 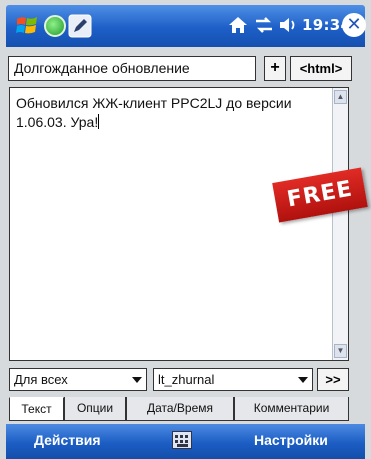 What do you see at coordinates (340, 351) in the screenshot?
I see `scroll-down-icon: ▼` at bounding box center [340, 351].